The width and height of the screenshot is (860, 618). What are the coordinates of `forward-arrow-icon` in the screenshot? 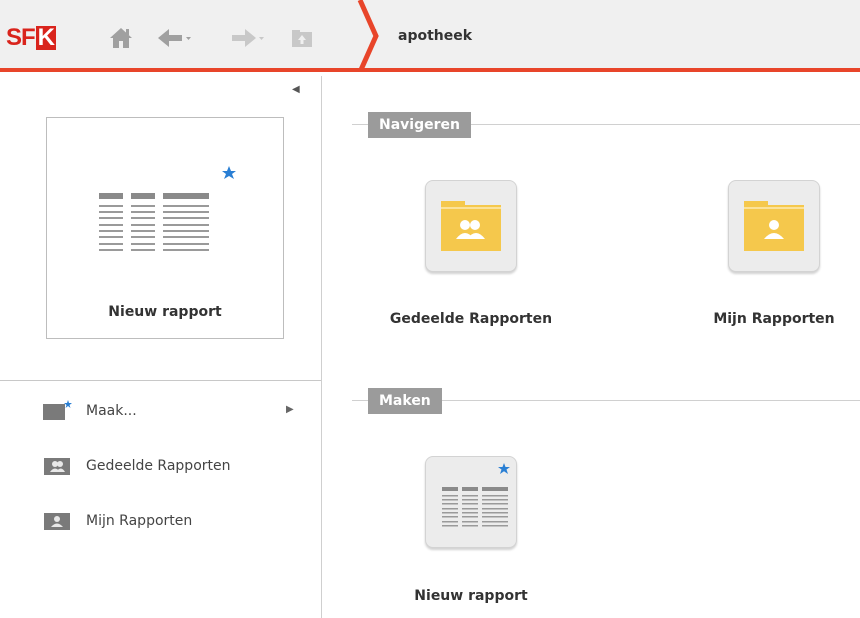 It's located at (248, 38).